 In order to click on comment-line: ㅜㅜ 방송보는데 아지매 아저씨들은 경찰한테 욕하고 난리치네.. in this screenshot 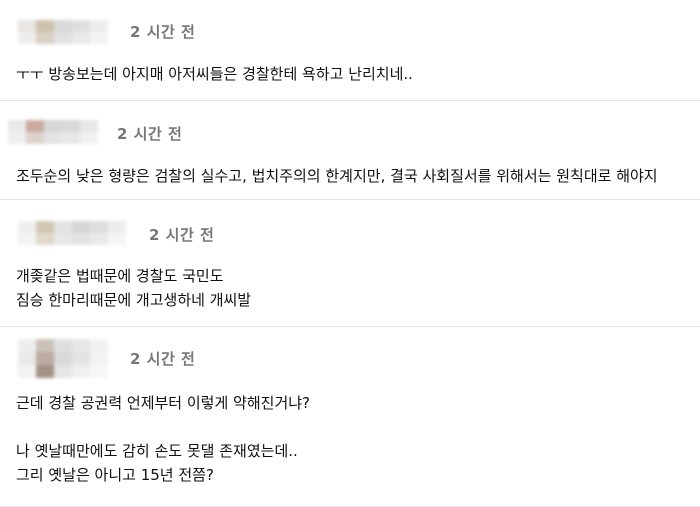, I will do `click(214, 74)`.